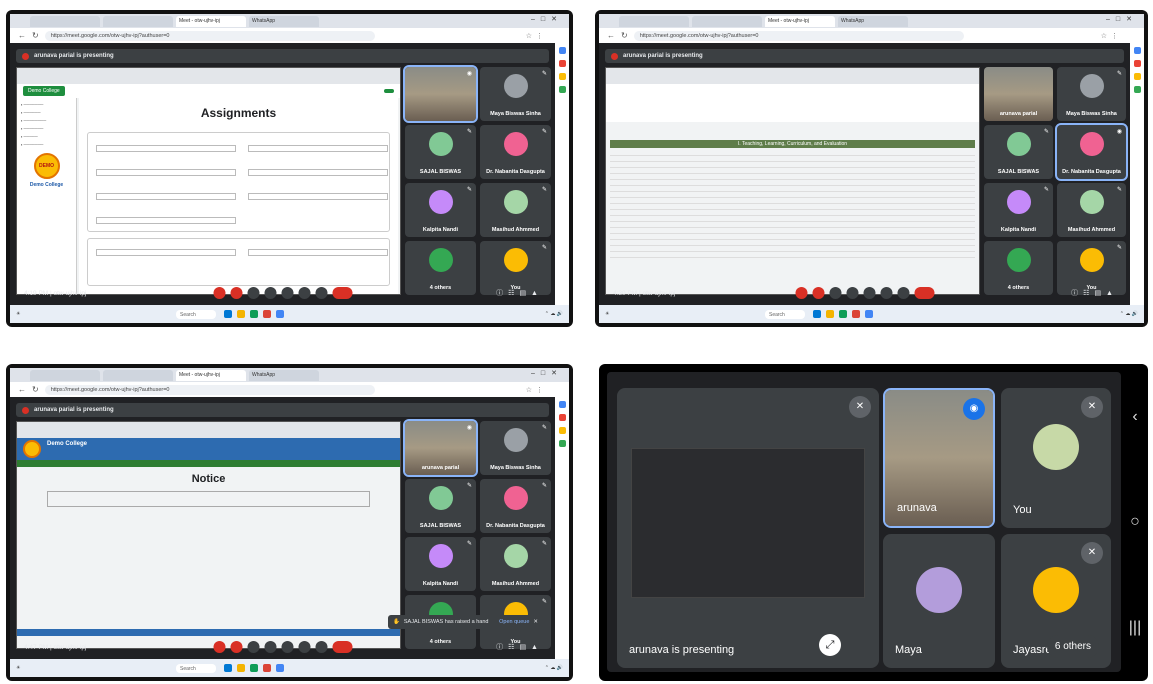 Image resolution: width=1153 pixels, height=684 pixels. What do you see at coordinates (939, 458) in the screenshot?
I see `participant-tile: ◉ arunava` at bounding box center [939, 458].